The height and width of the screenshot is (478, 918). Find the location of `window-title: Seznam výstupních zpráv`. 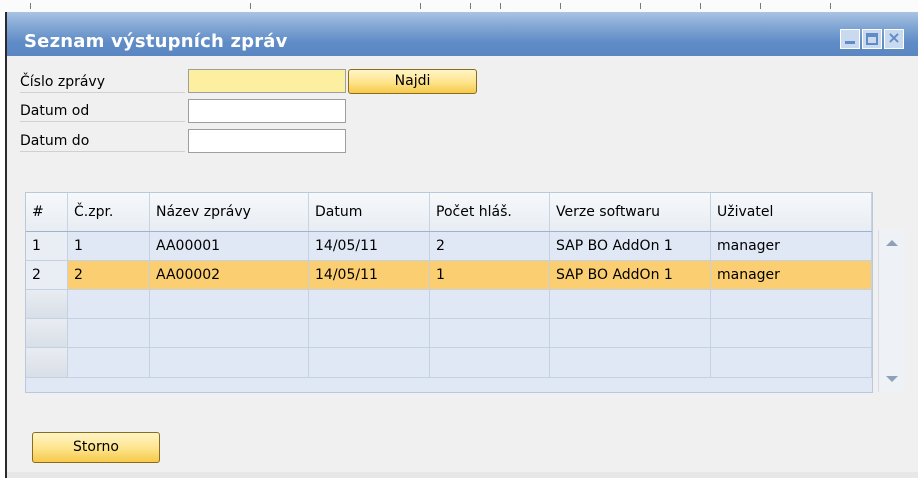

window-title: Seznam výstupních zpráv is located at coordinates (156, 41).